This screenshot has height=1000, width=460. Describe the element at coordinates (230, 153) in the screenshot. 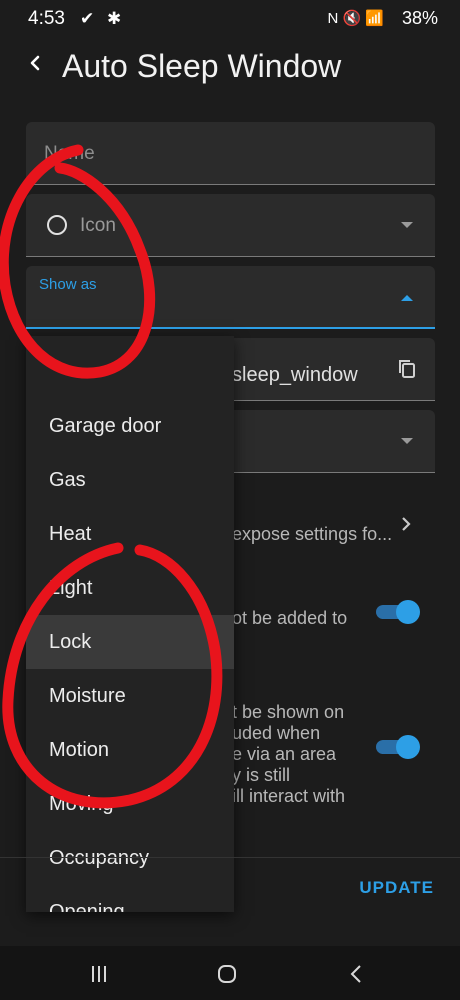

I see `name-field: Name` at that location.